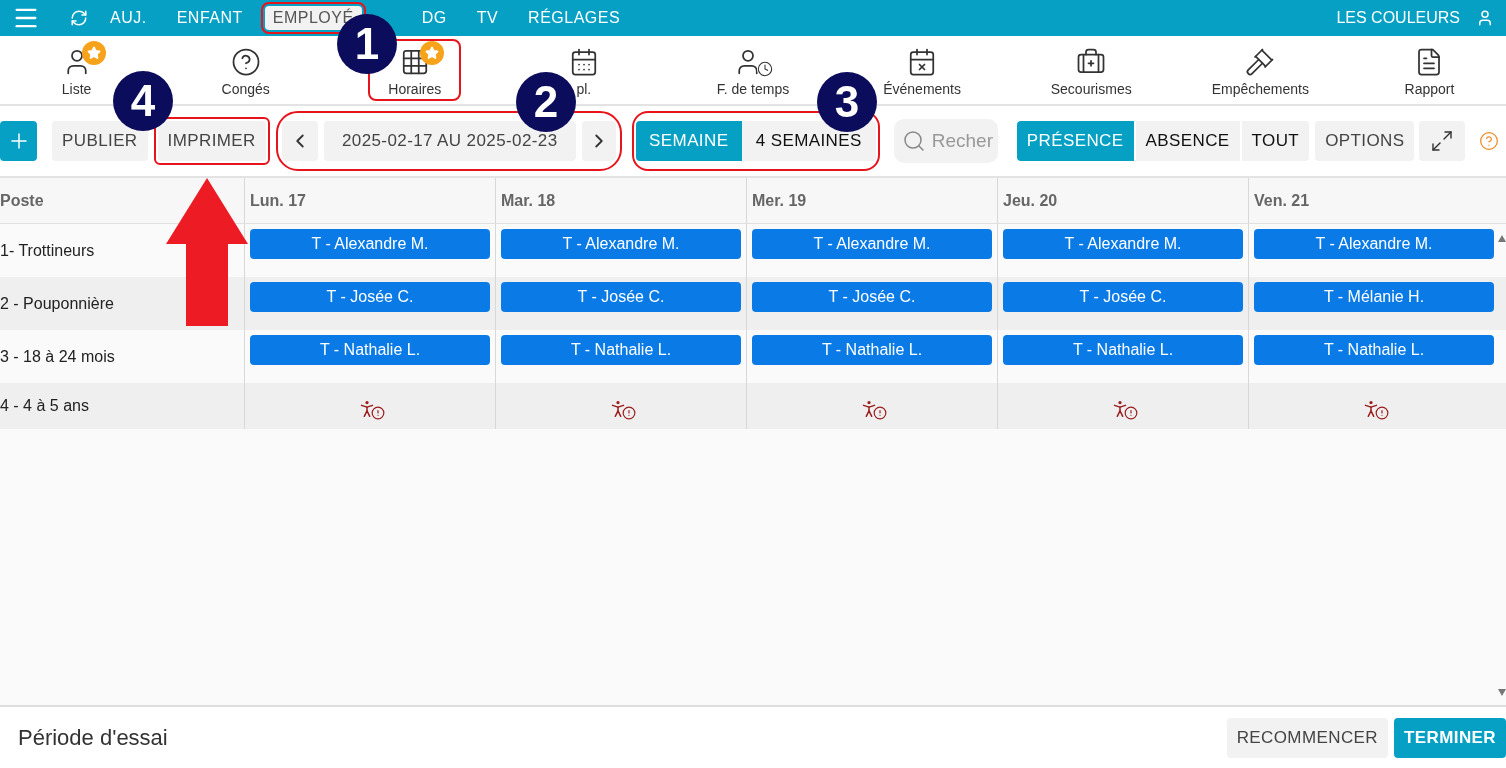  What do you see at coordinates (1365, 141) in the screenshot?
I see `options-button: OPTIONS` at bounding box center [1365, 141].